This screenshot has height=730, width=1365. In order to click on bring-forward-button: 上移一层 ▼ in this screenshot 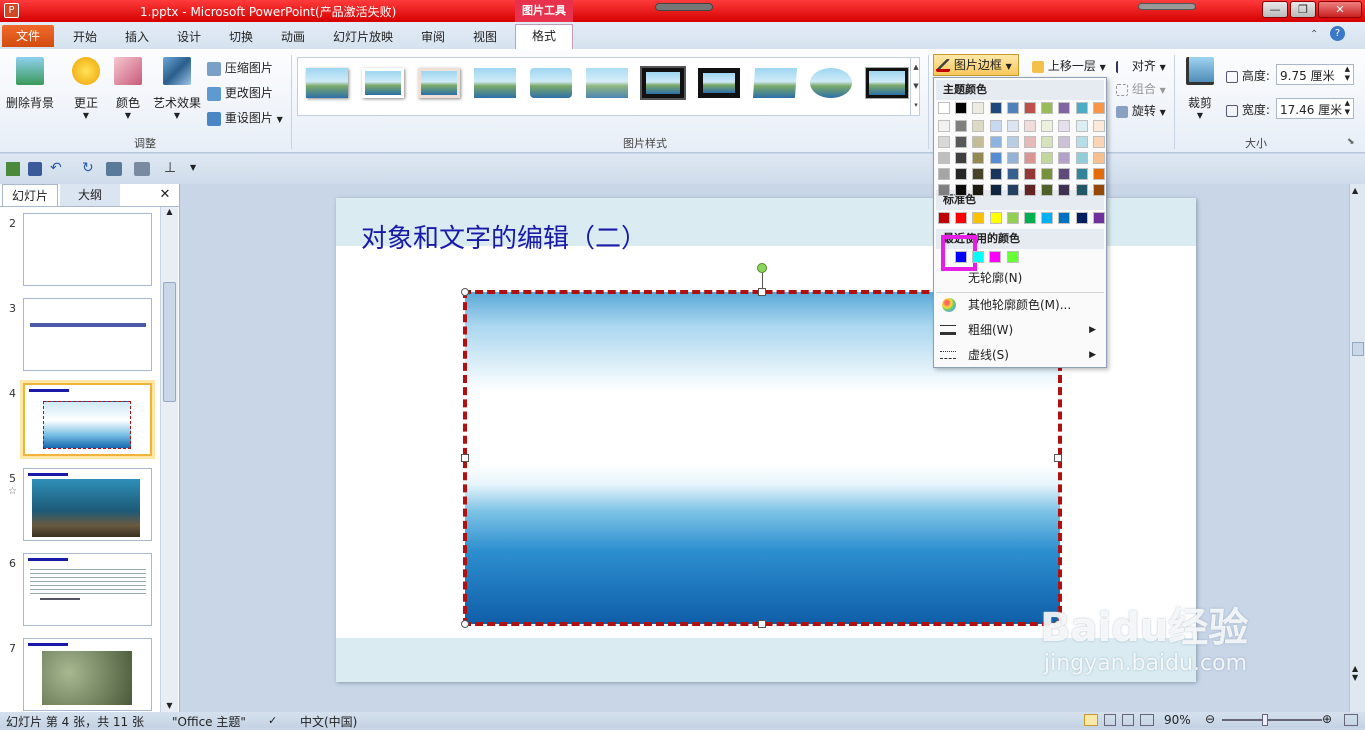, I will do `click(1069, 65)`.